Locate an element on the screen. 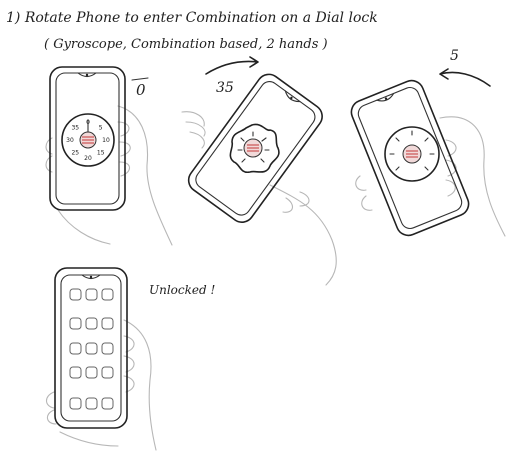 This screenshot has width=512, height=451. phone-step-1: 0 5 10 15 20 25 30 35 0 is located at coordinates (109, 156).